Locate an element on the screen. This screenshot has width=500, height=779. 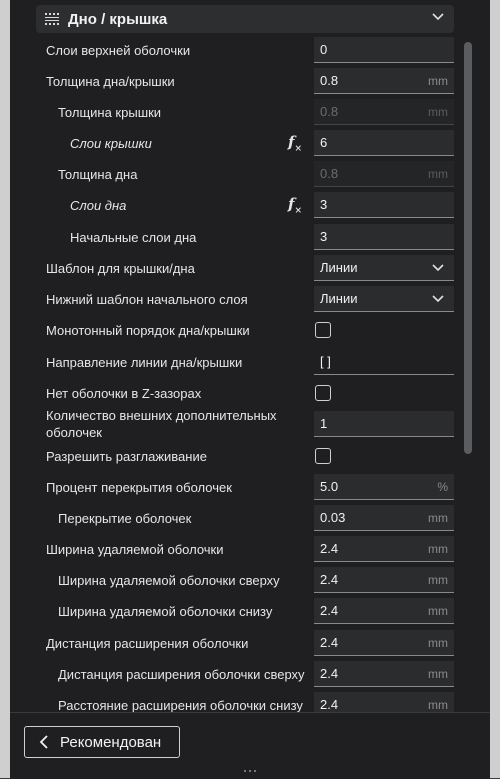
bottom-skin-removal-width-input: 2.4 mm is located at coordinates (384, 611).